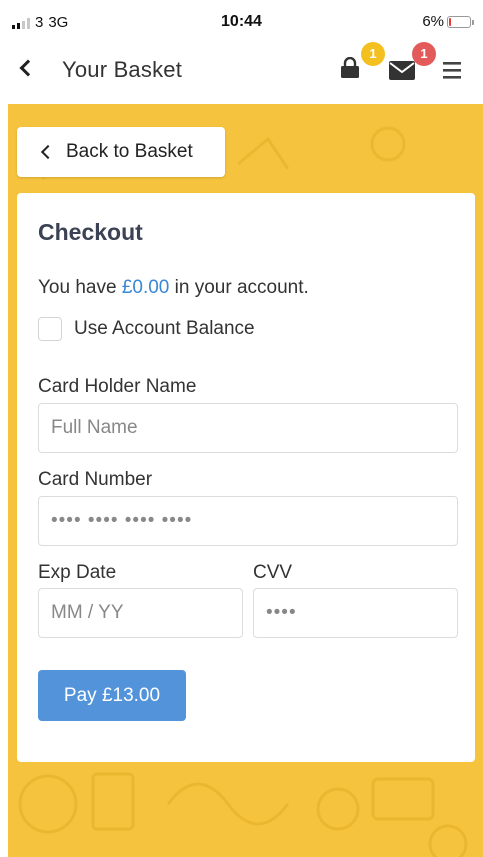  Describe the element at coordinates (433, 21) in the screenshot. I see `battery-percent: 6%` at that location.